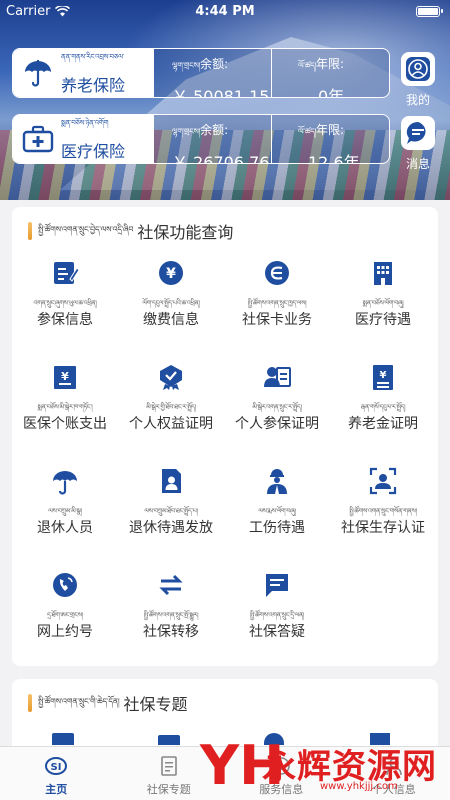 This screenshot has height=800, width=450. What do you see at coordinates (171, 632) in the screenshot?
I see `function-label: 社保转移` at bounding box center [171, 632].